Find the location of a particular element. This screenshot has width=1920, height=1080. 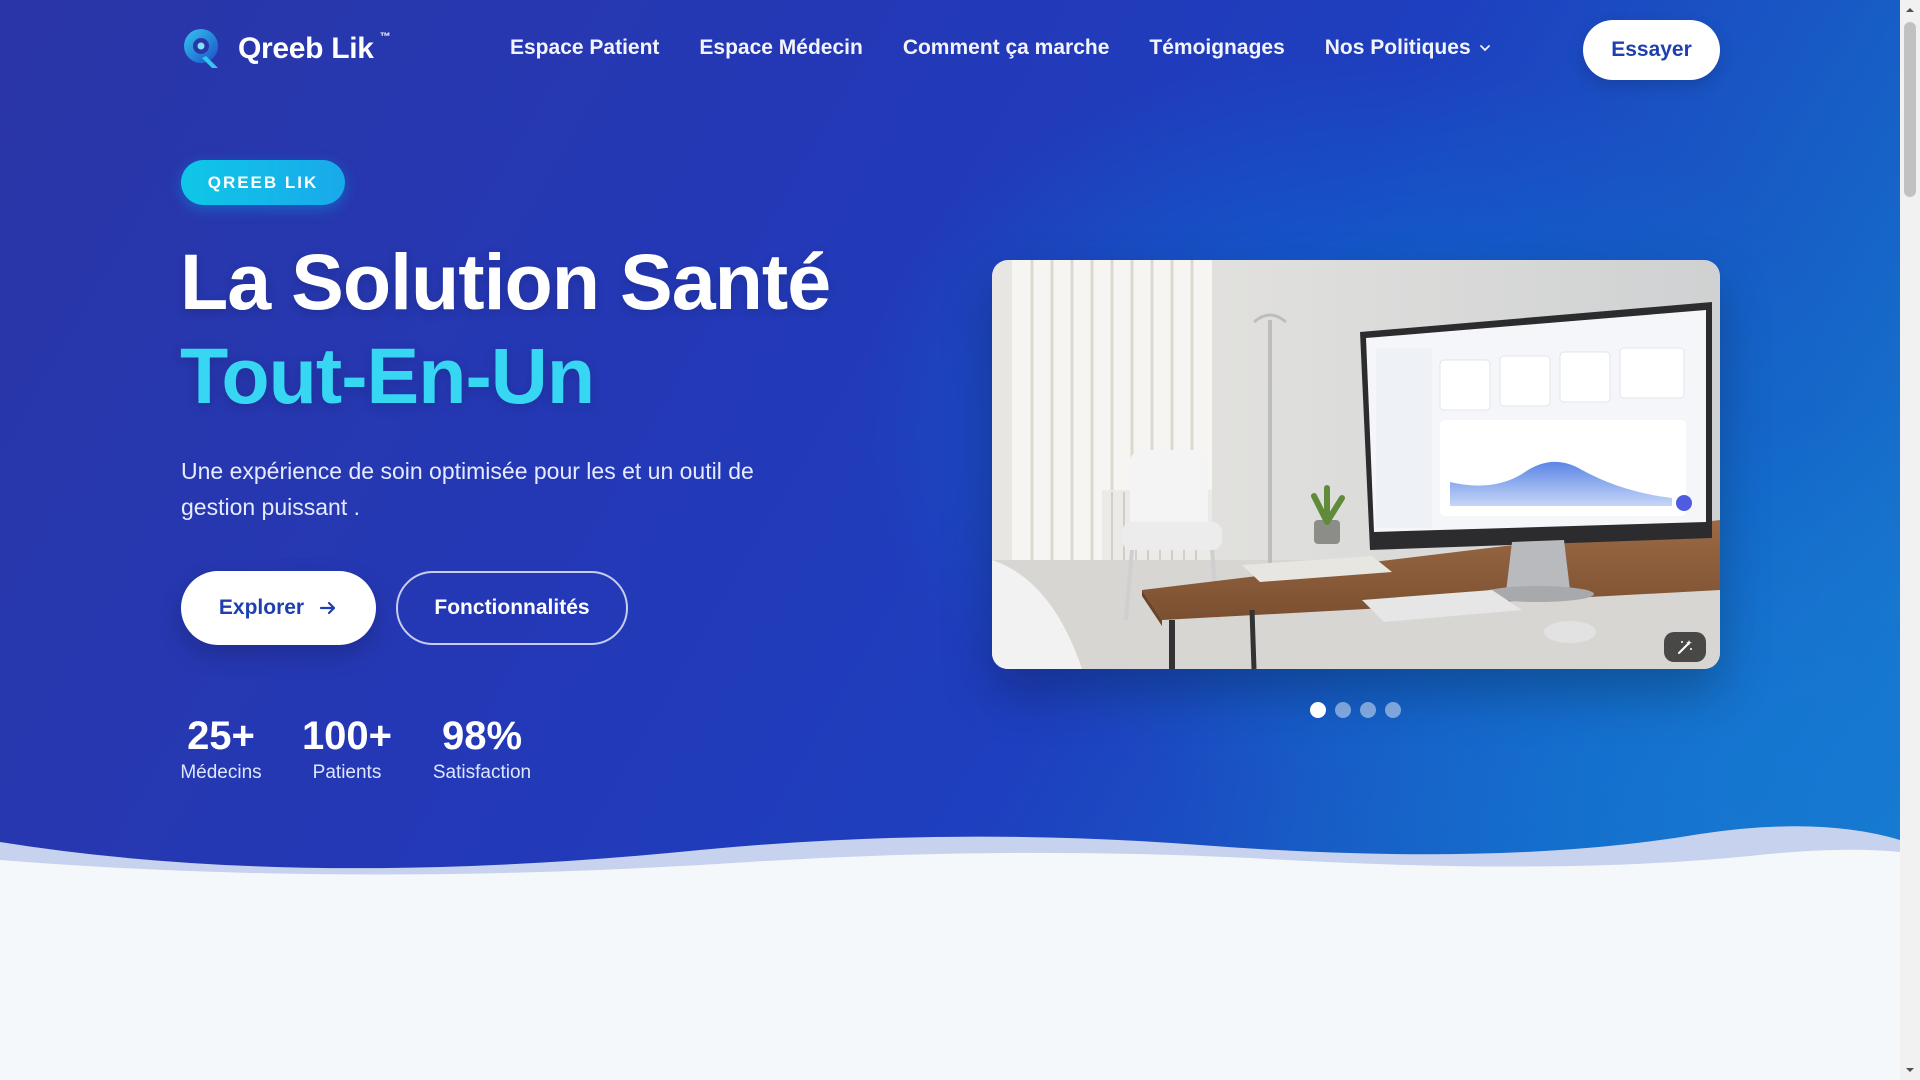

hero-title-line1: La Solution Santé is located at coordinates (505, 281).